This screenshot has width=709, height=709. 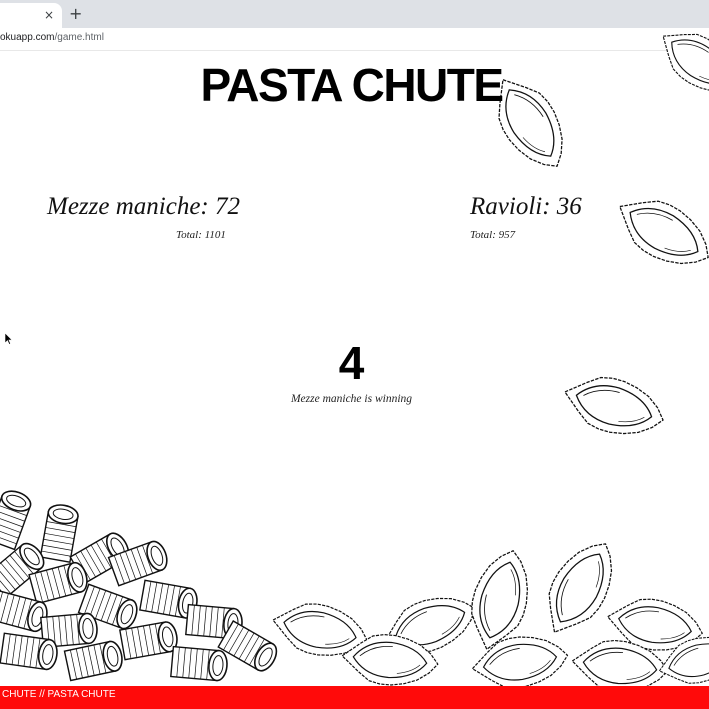 I want to click on team-total-mezze-maniche: Total: 1101, so click(x=201, y=235).